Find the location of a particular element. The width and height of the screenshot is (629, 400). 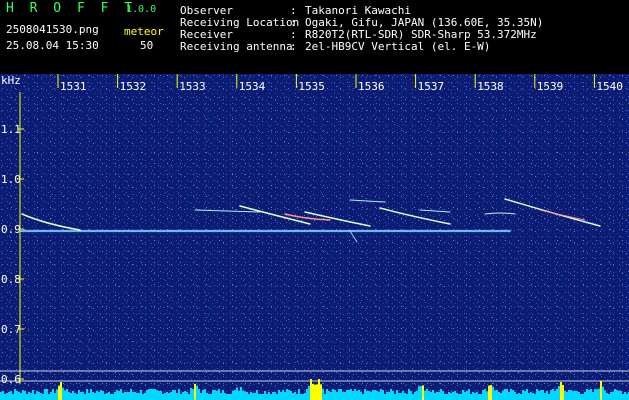

y-tick-label: 1.0 is located at coordinates (11, 179).